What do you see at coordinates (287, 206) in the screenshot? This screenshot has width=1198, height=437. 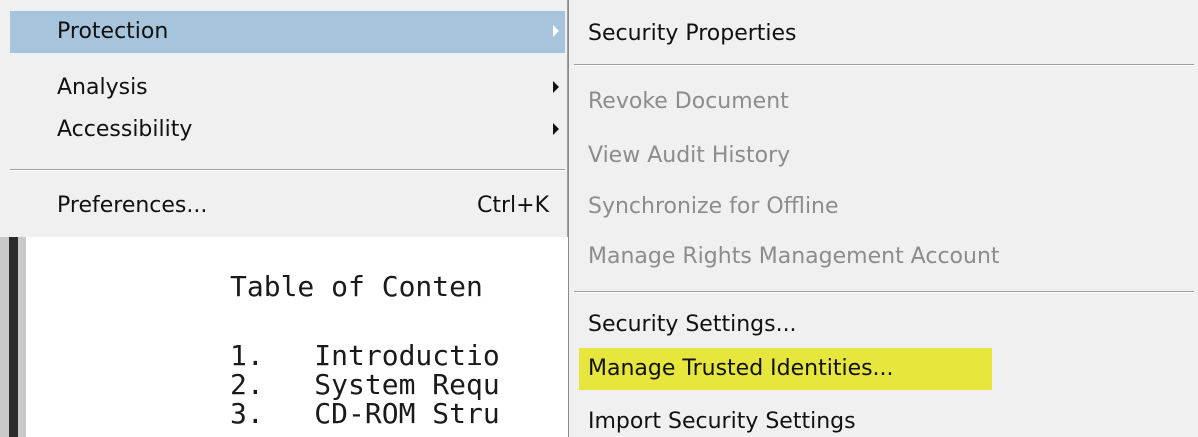 I see `menu-item-preferences: Preferences... Ctrl+K` at bounding box center [287, 206].